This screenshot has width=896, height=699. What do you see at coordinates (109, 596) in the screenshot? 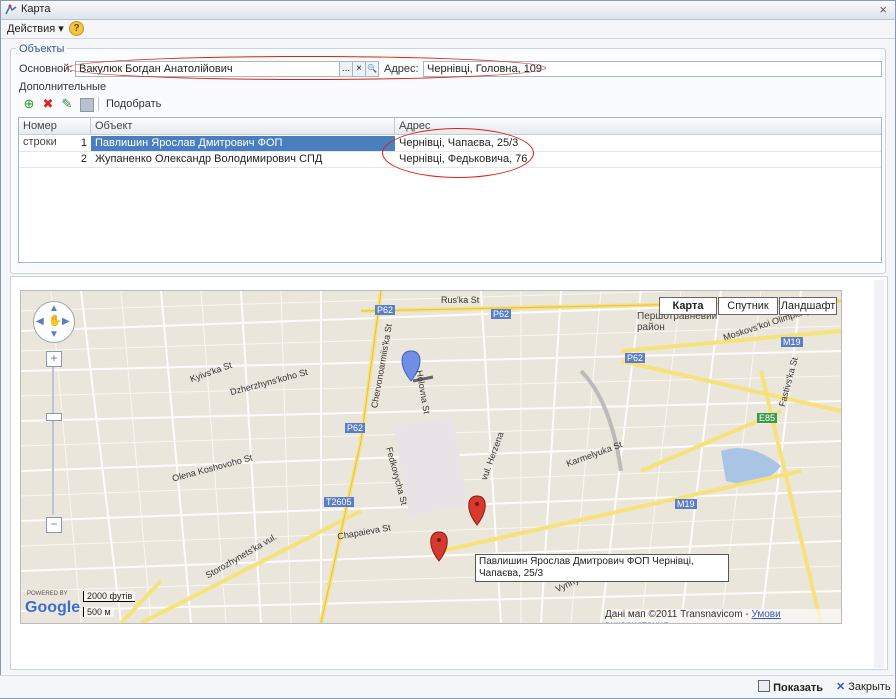
I see `scale-feet: 2000 футів` at bounding box center [109, 596].